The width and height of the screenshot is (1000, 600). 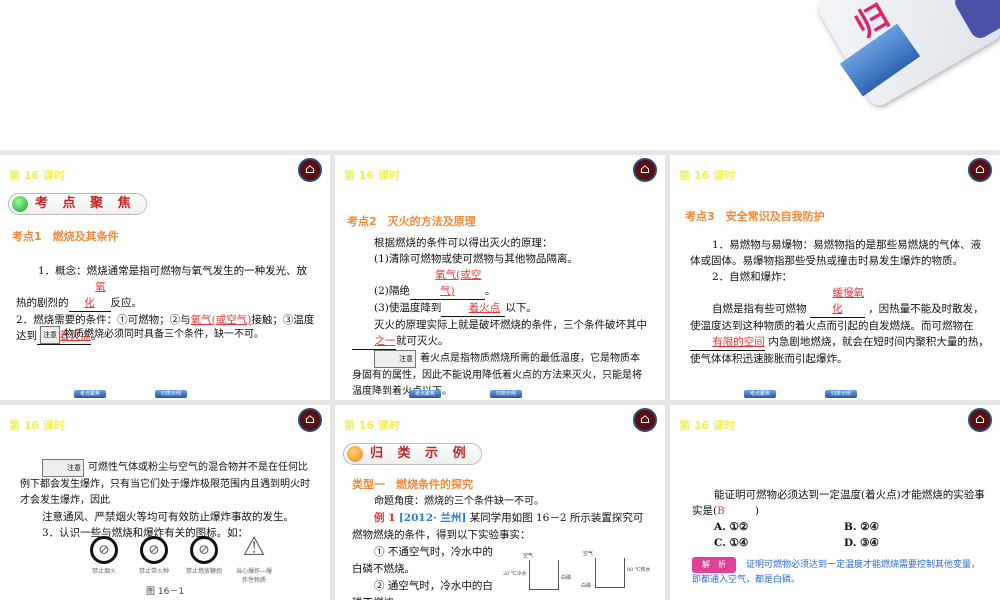 What do you see at coordinates (752, 277) in the screenshot?
I see `text: 2．自燃和爆炸：` at bounding box center [752, 277].